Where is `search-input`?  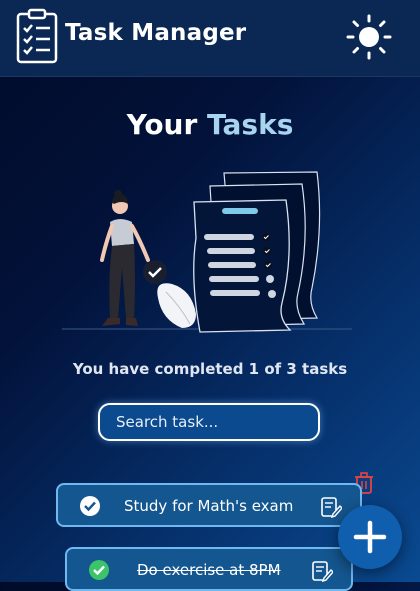
search-input is located at coordinates (209, 422).